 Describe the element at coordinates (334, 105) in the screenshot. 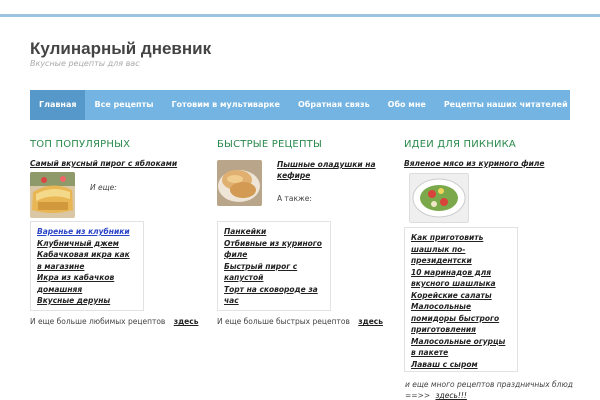

I see `nav-item-feedback: Обратная связь` at that location.